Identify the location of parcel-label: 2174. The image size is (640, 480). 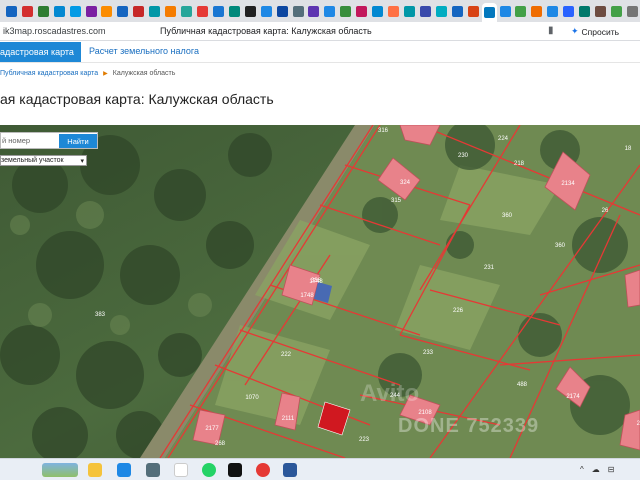
(573, 397).